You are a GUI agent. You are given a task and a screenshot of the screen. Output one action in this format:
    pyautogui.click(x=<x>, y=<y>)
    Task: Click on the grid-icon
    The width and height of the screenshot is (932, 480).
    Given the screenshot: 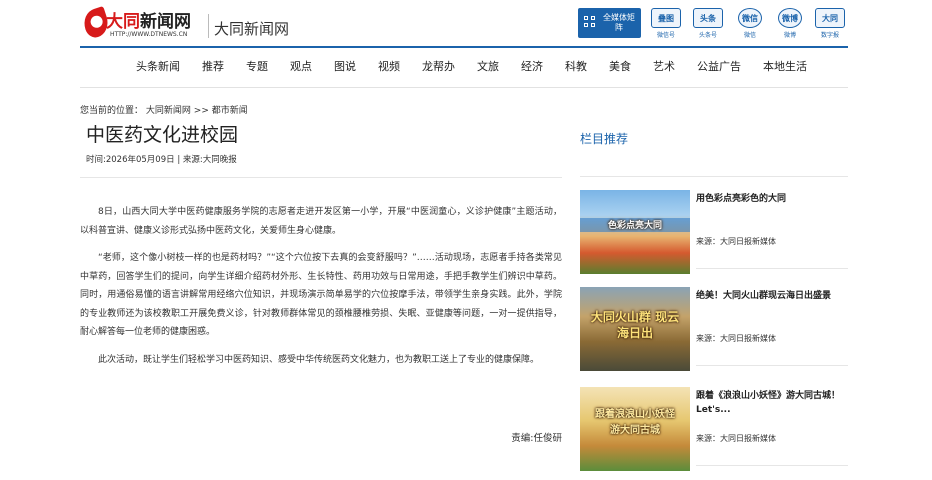 What is the action you would take?
    pyautogui.click(x=590, y=22)
    